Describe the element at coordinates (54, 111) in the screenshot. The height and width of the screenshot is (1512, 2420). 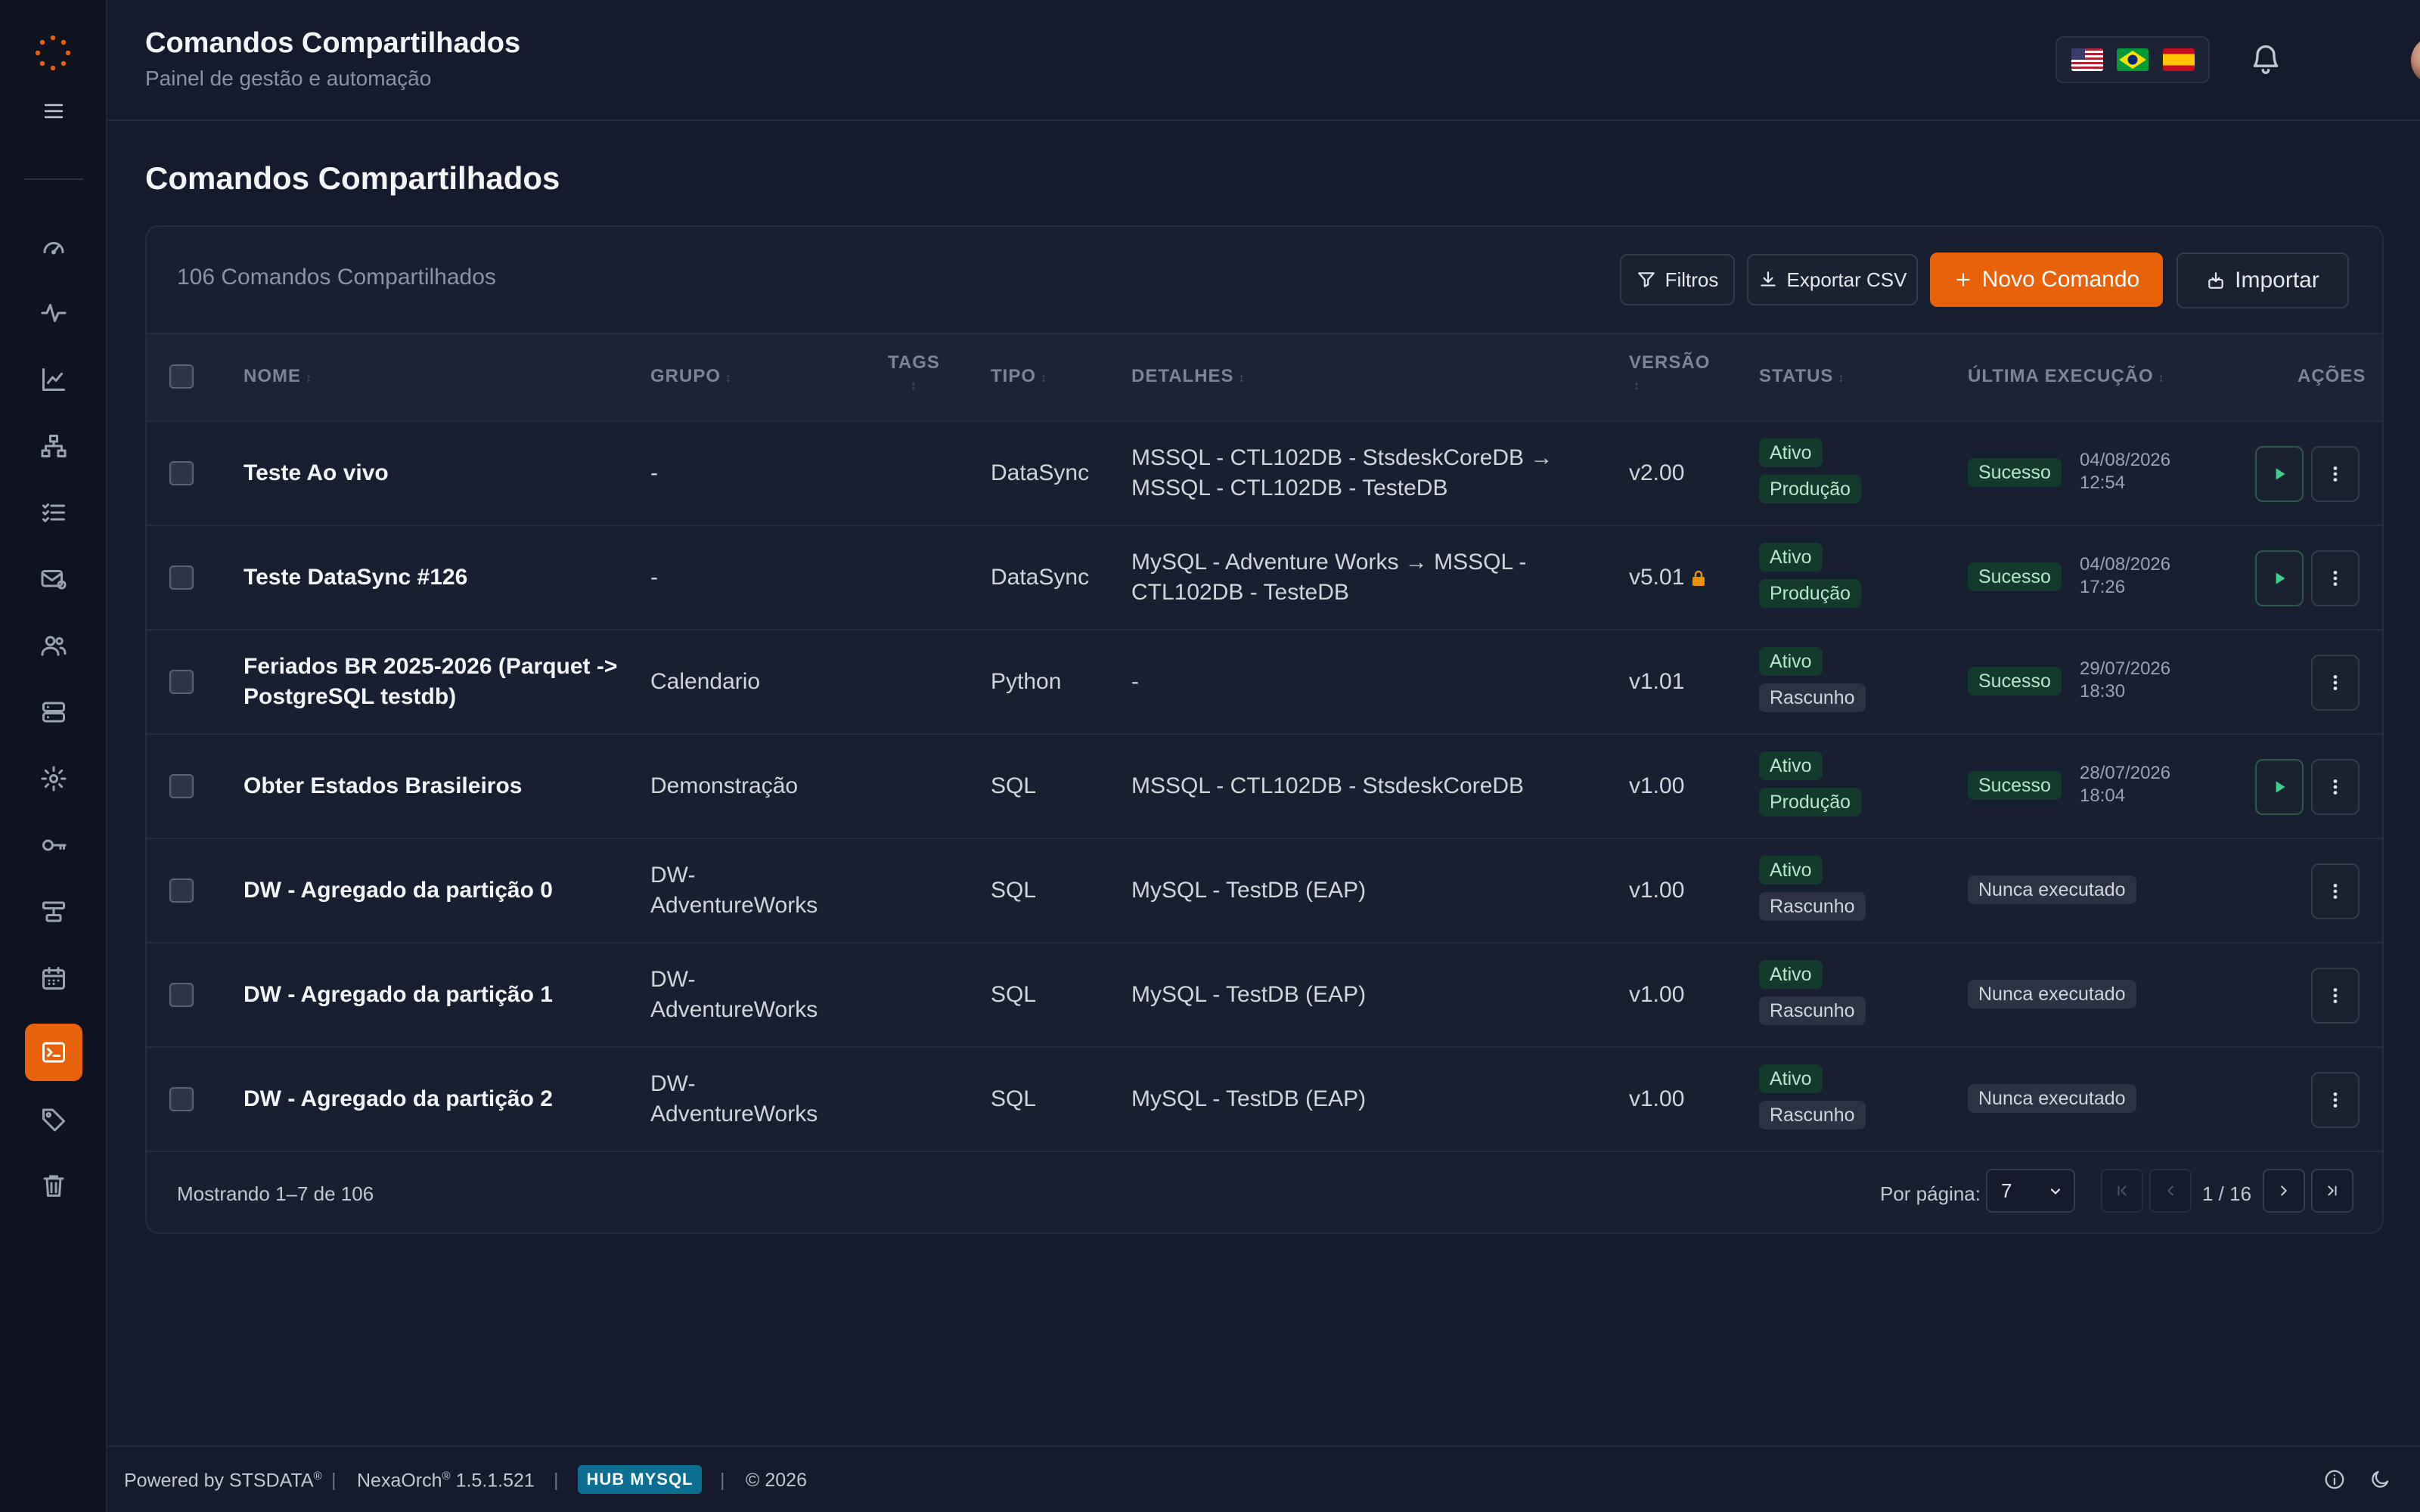
I see `menu-toggle-icon` at that location.